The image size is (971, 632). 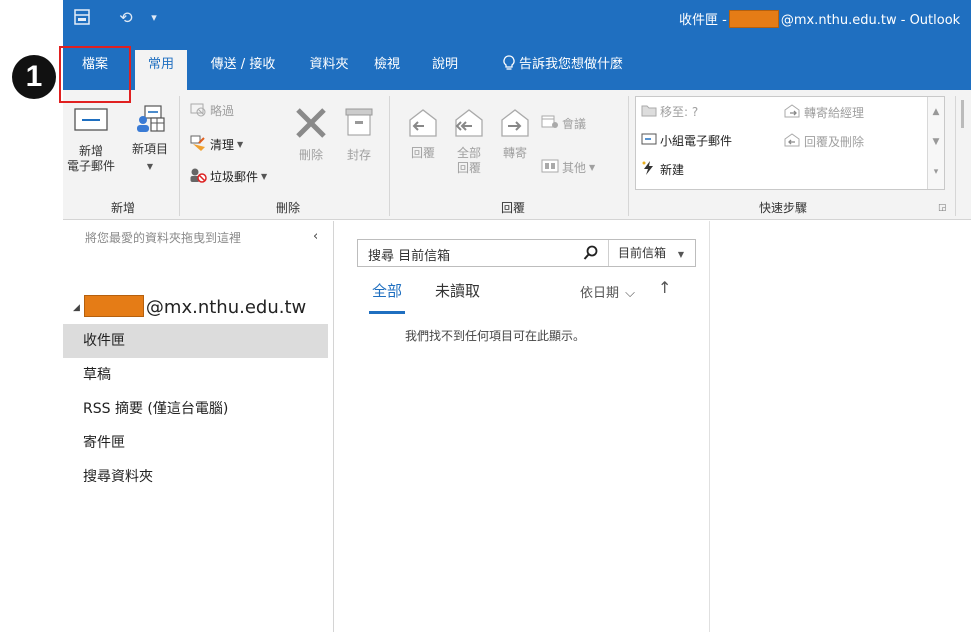 I want to click on delete-x-icon, so click(x=311, y=125).